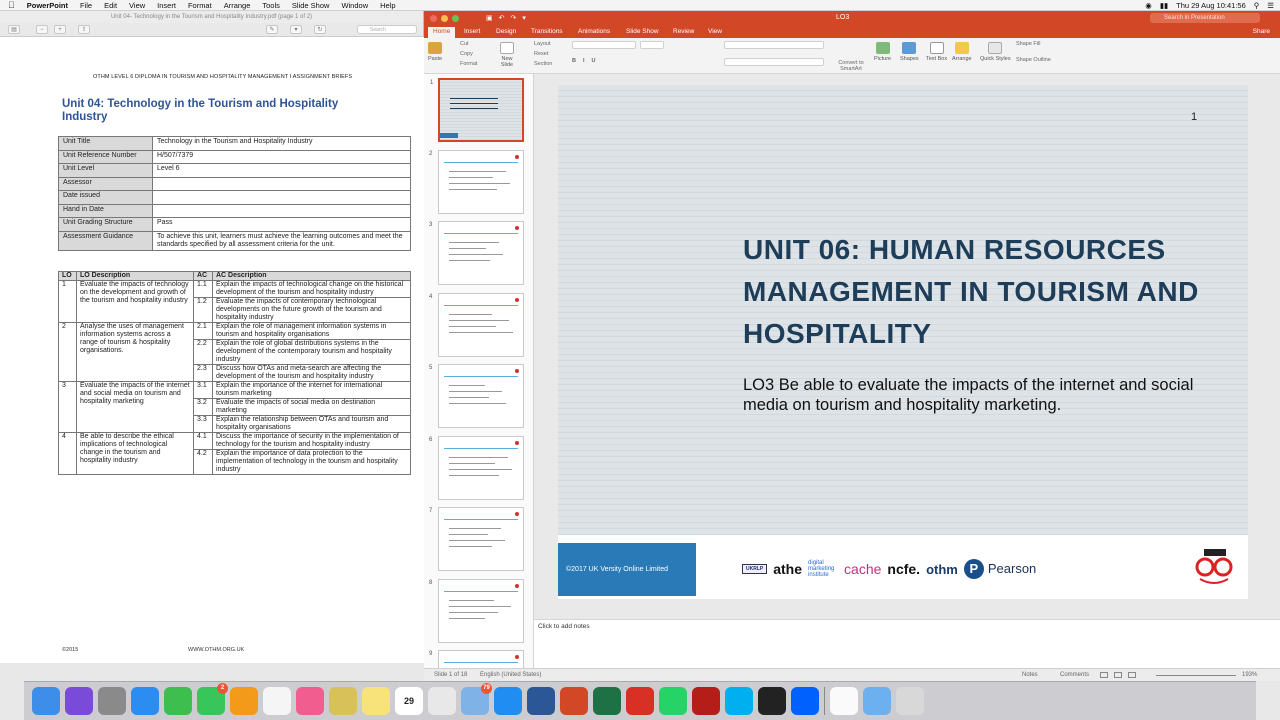  What do you see at coordinates (272, 29) in the screenshot?
I see `markup-icon: ✎` at bounding box center [272, 29].